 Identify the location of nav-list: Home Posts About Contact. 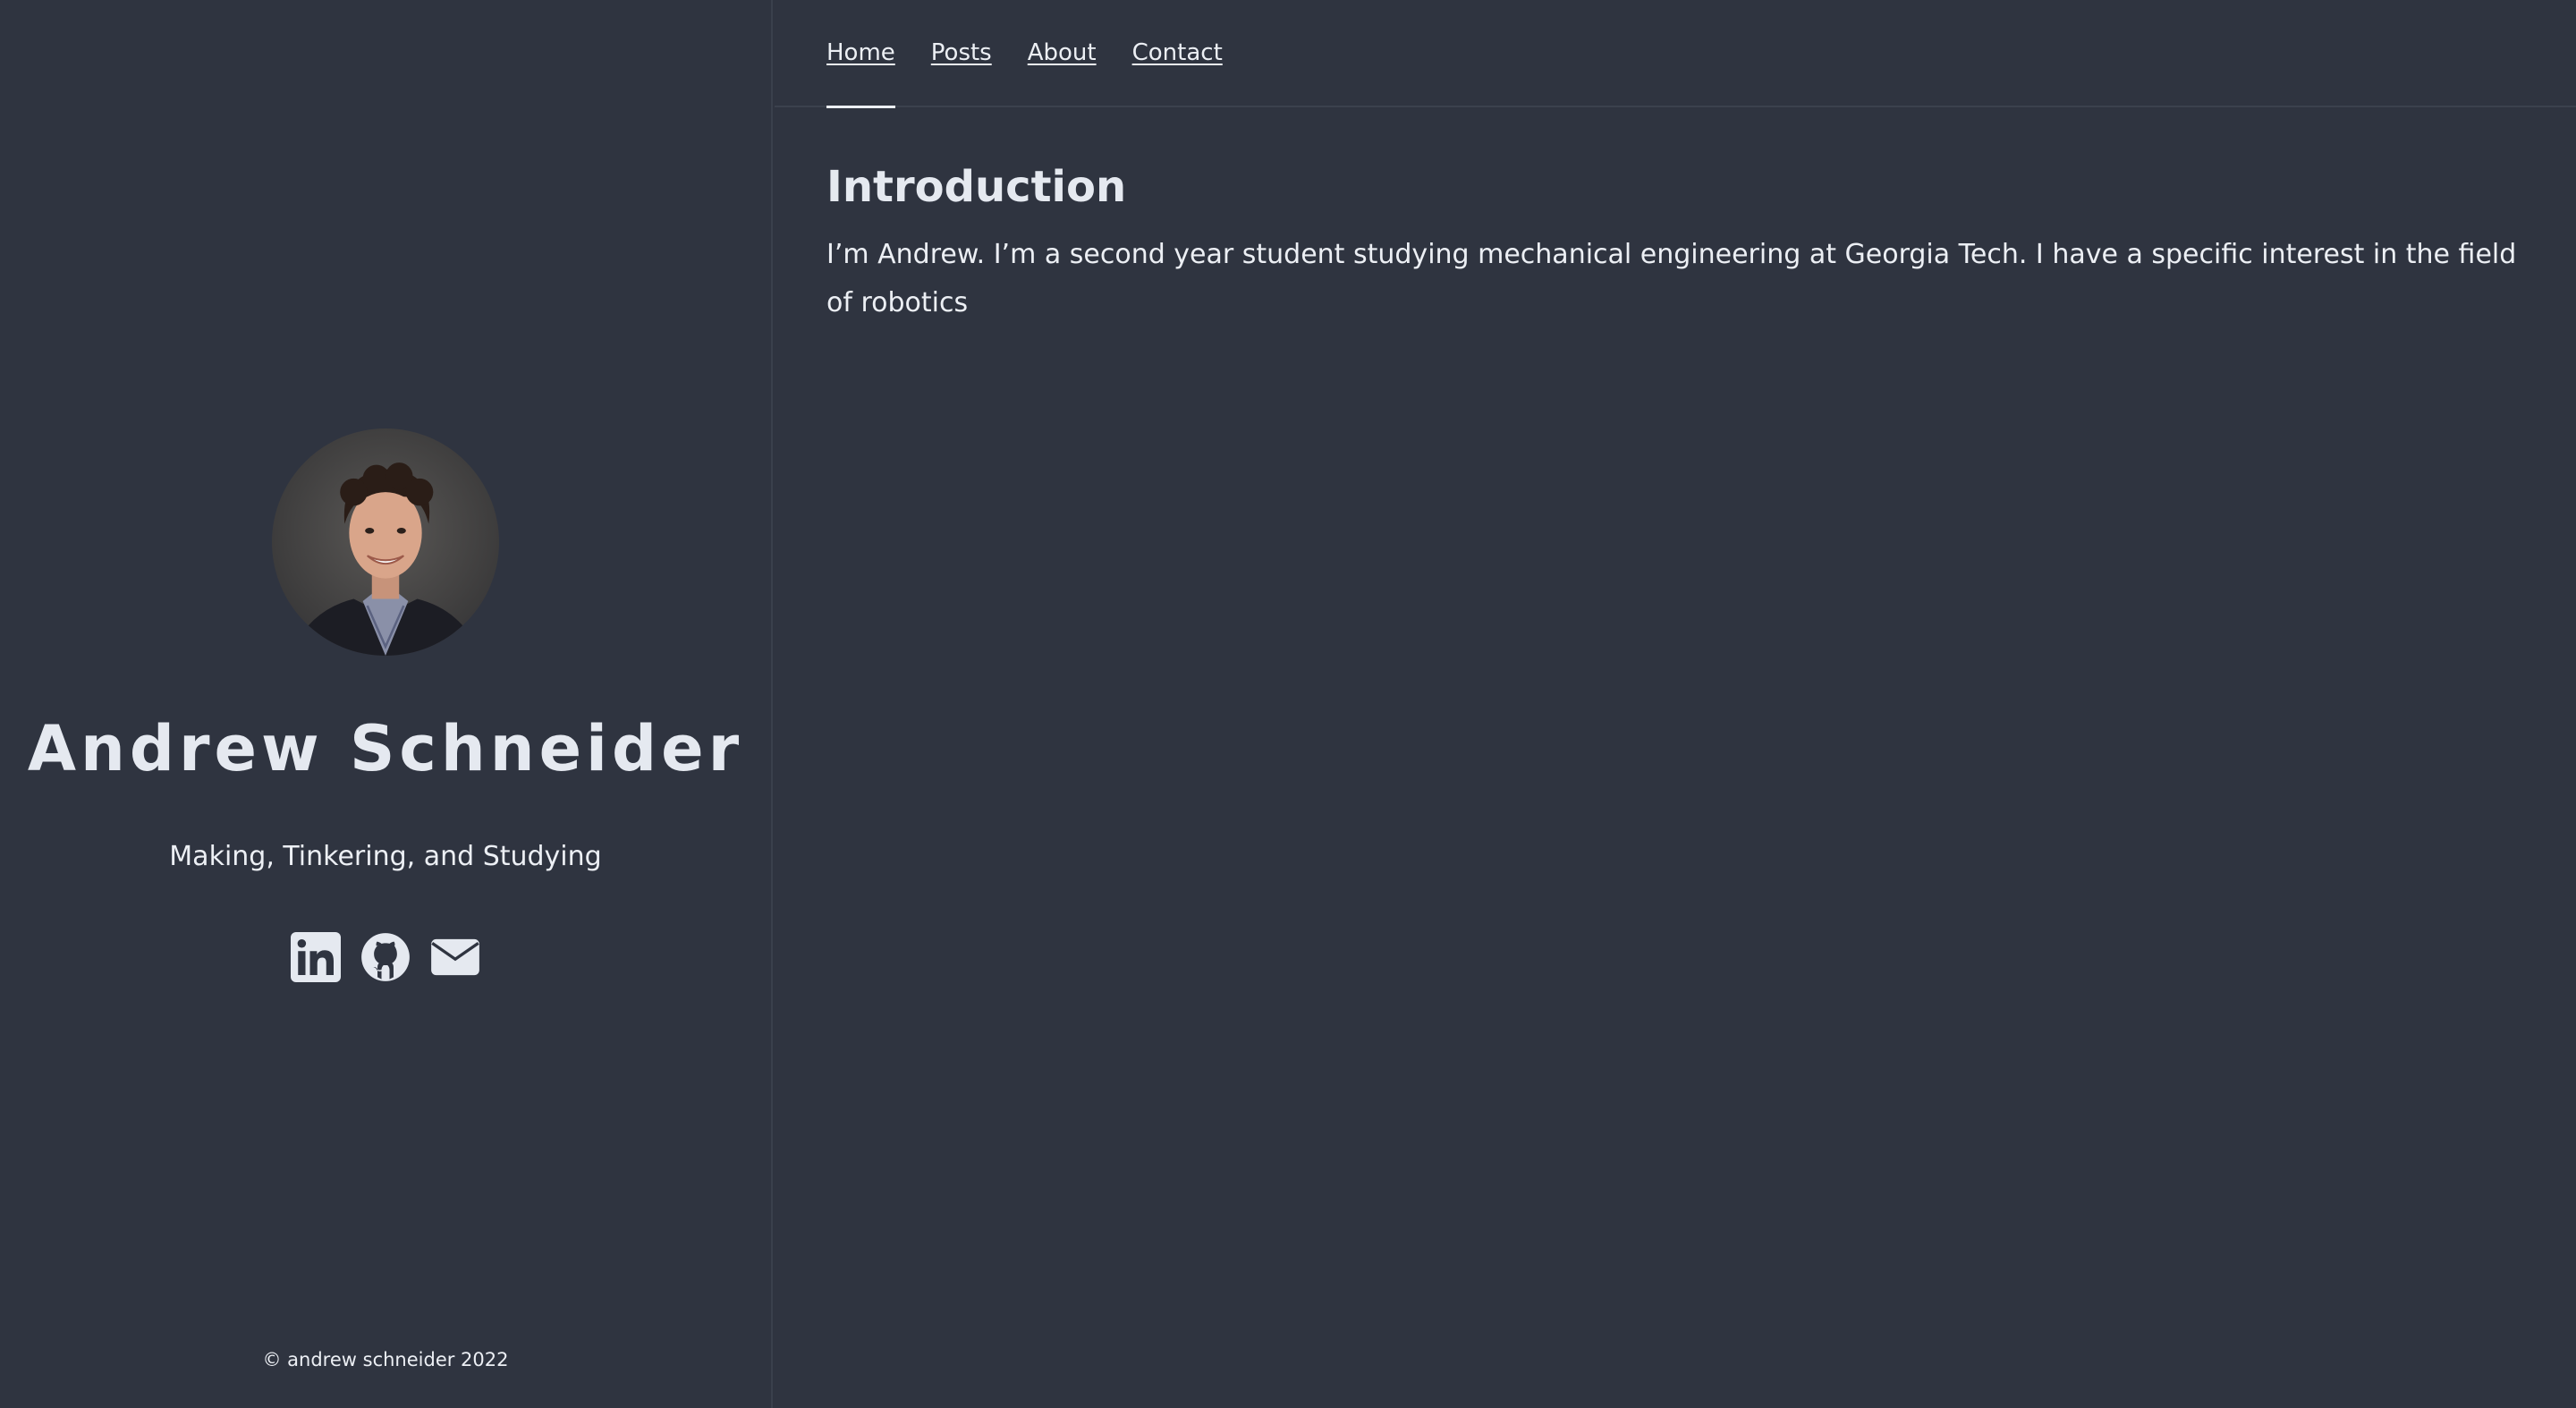
(1024, 73).